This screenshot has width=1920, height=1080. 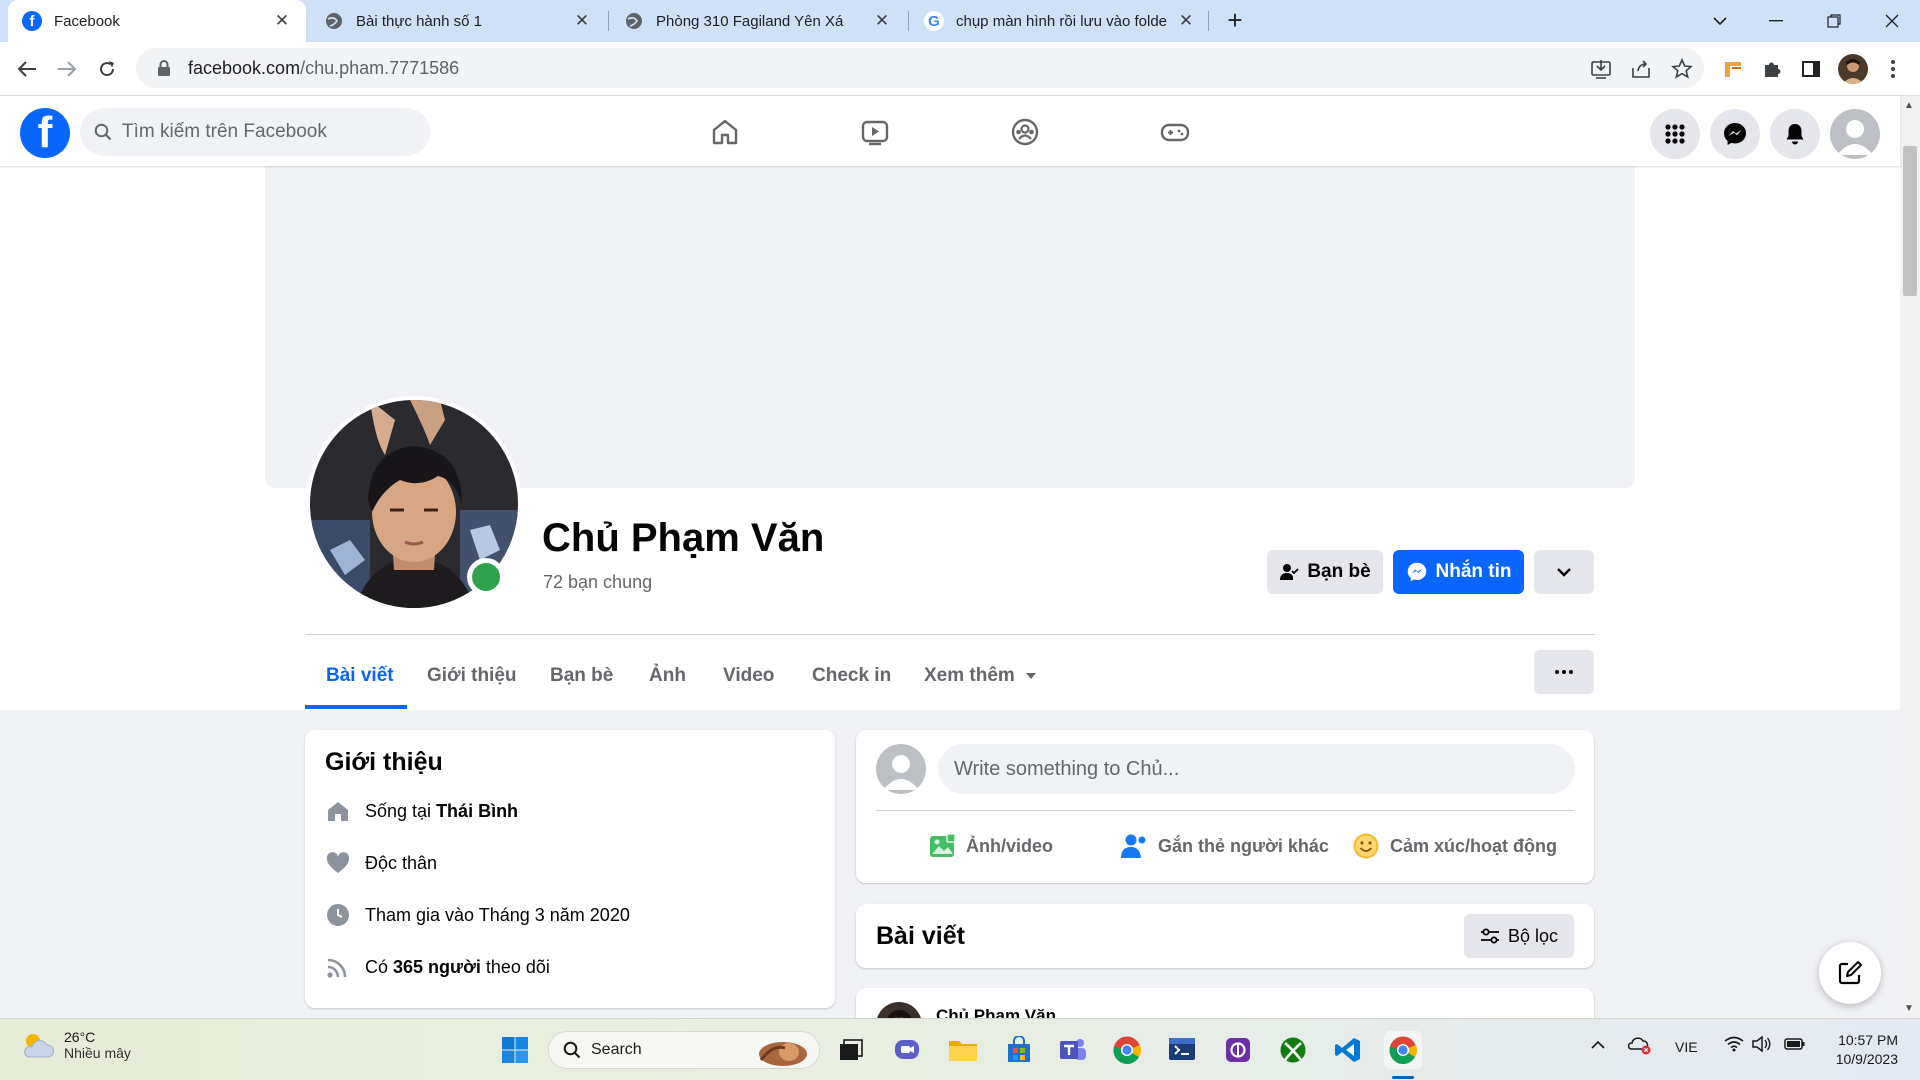 I want to click on url-text: facebook.com/chu.pham.7771586, so click(x=323, y=68).